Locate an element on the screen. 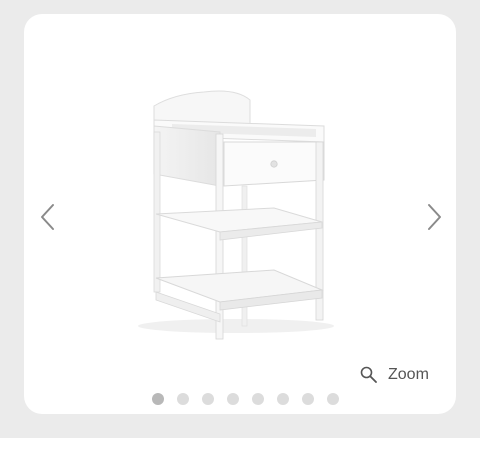 This screenshot has height=450, width=480. page-background-strip is located at coordinates (240, 444).